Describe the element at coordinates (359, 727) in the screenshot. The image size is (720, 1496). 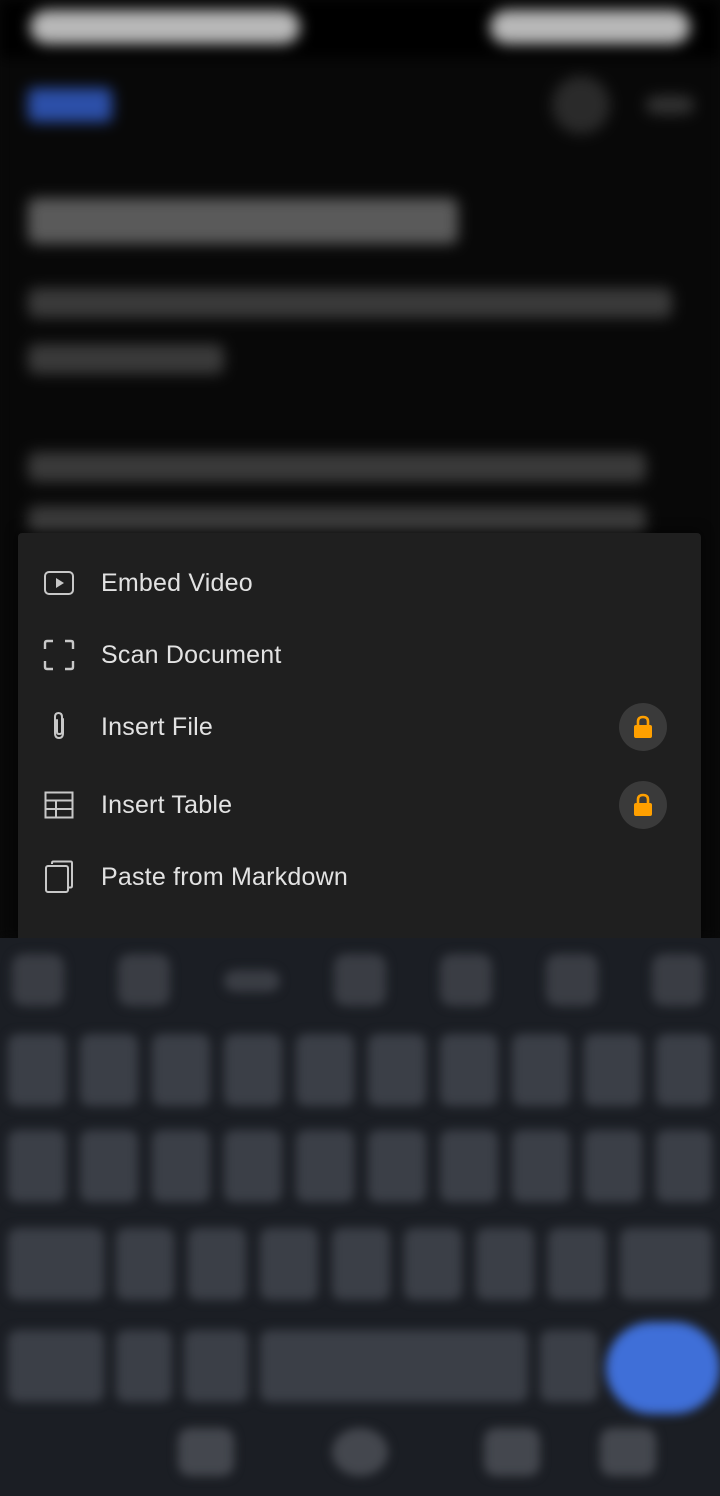
I see `menu-item-insert-file: Insert File` at that location.